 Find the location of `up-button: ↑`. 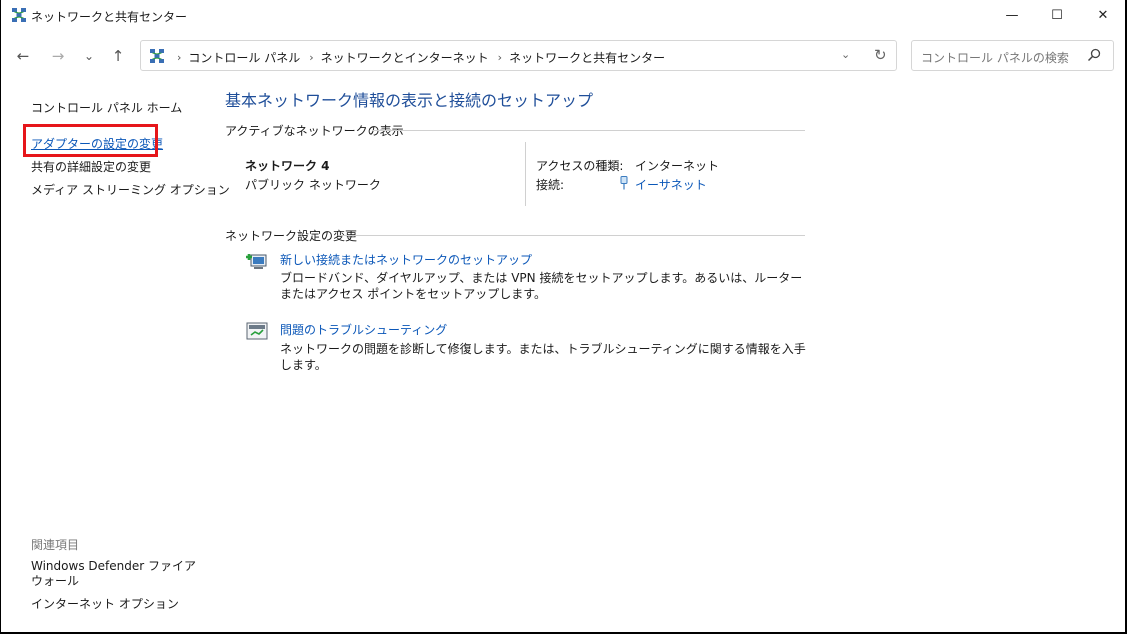

up-button: ↑ is located at coordinates (118, 56).